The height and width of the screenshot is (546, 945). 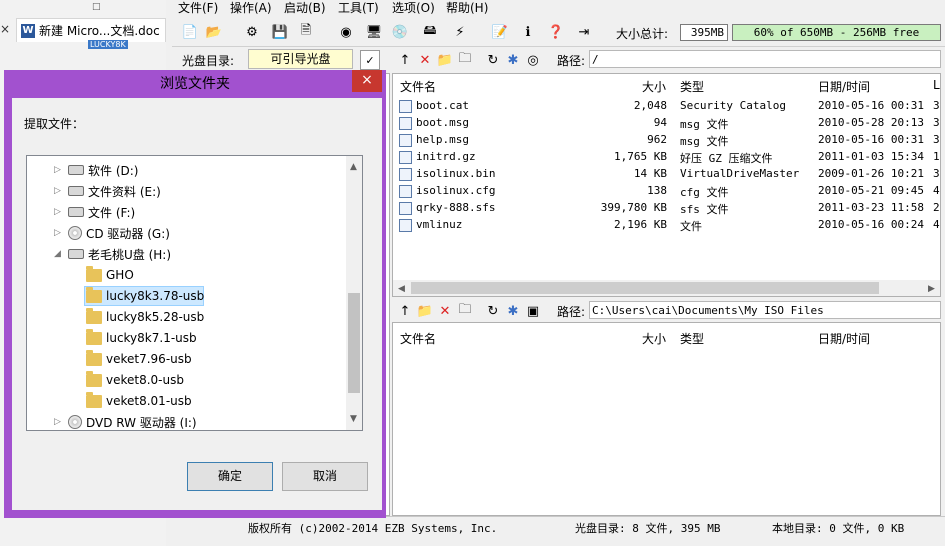 I want to click on local-column-date: 日期/时间, so click(x=844, y=338).